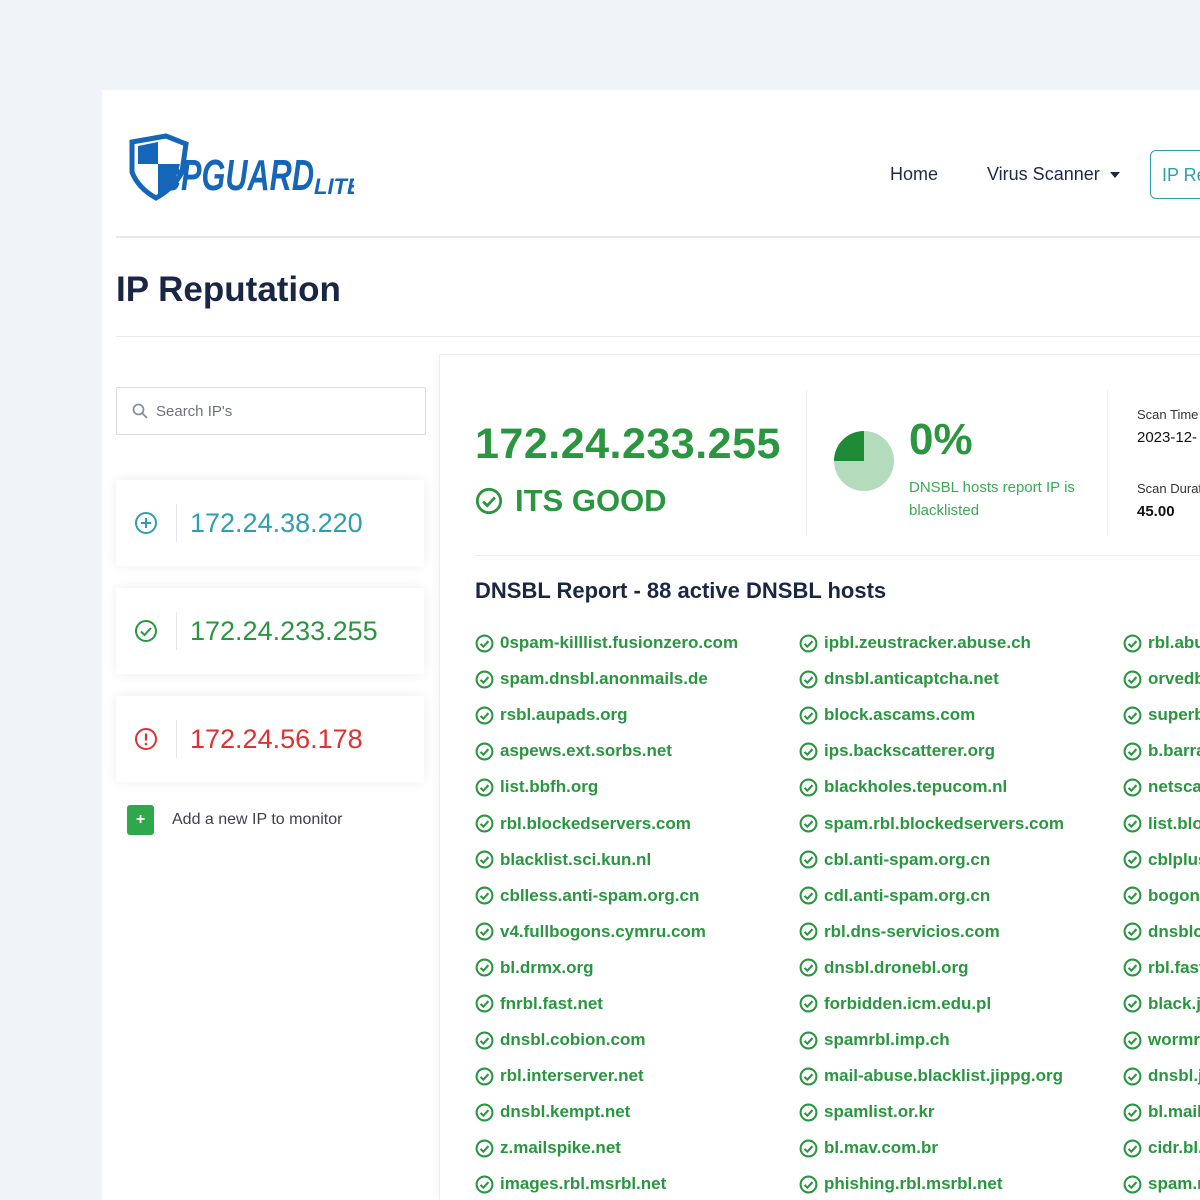 The height and width of the screenshot is (1200, 1200). I want to click on dnsbl-host-item: rbl.abu, so click(1161, 643).